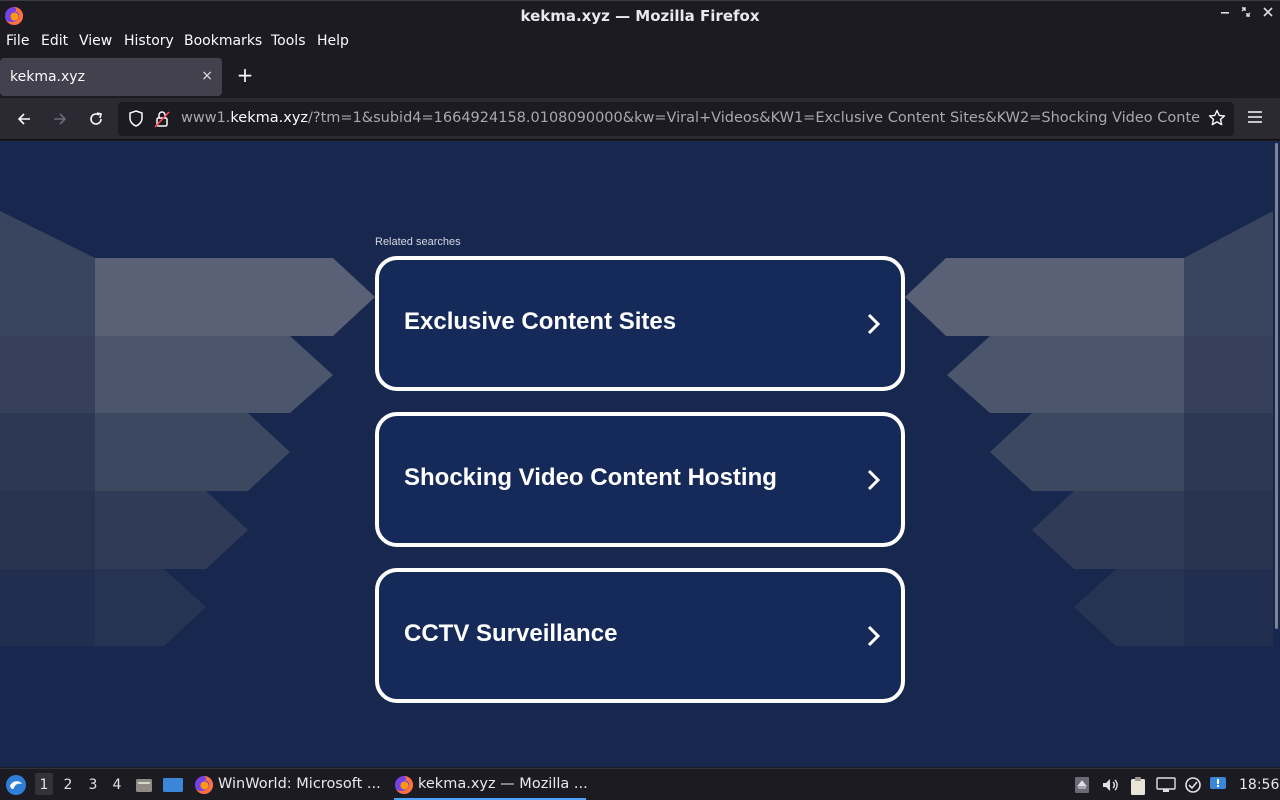 This screenshot has height=800, width=1280. What do you see at coordinates (245, 75) in the screenshot?
I see `new-tab-button: +` at bounding box center [245, 75].